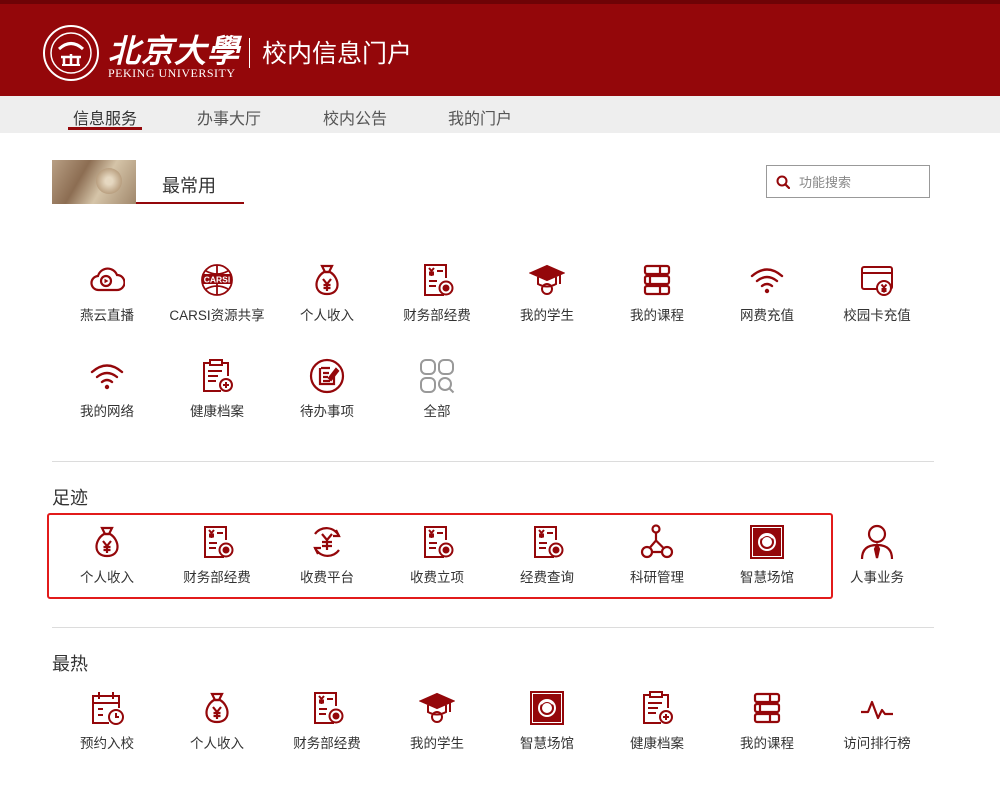 The image size is (1000, 792). Describe the element at coordinates (108, 708) in the screenshot. I see `calendar-clock-icon` at that location.